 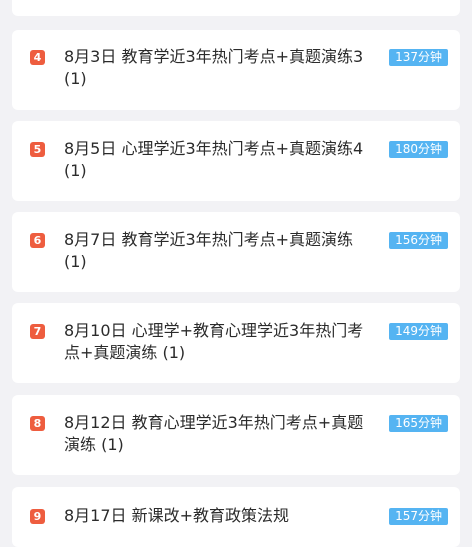 What do you see at coordinates (418, 149) in the screenshot?
I see `duration-badge: 180分钟` at bounding box center [418, 149].